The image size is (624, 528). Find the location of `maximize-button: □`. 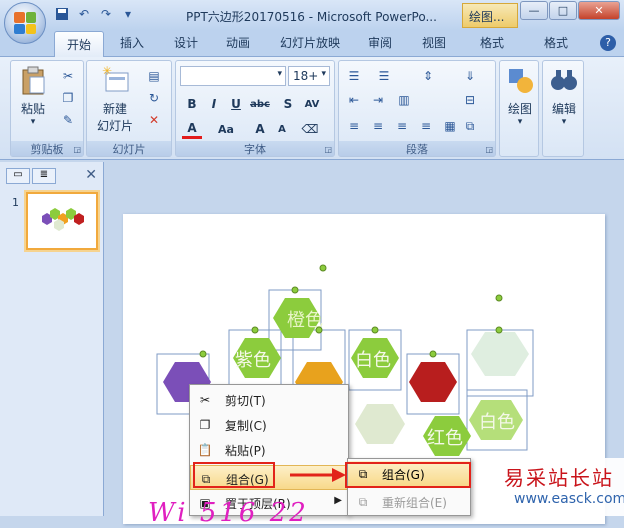

maximize-button: □ is located at coordinates (563, 10).